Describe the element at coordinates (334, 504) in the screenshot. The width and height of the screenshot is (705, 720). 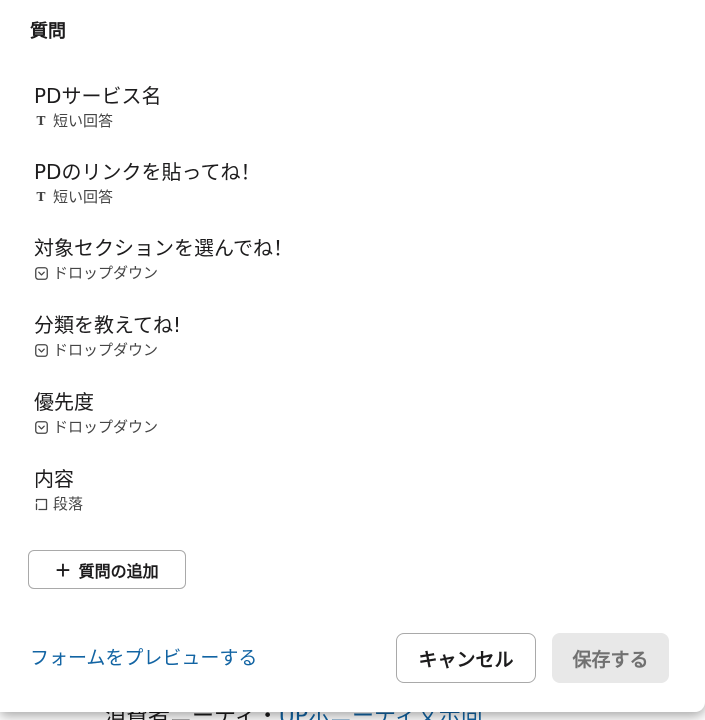
I see `question-type: 段落` at that location.